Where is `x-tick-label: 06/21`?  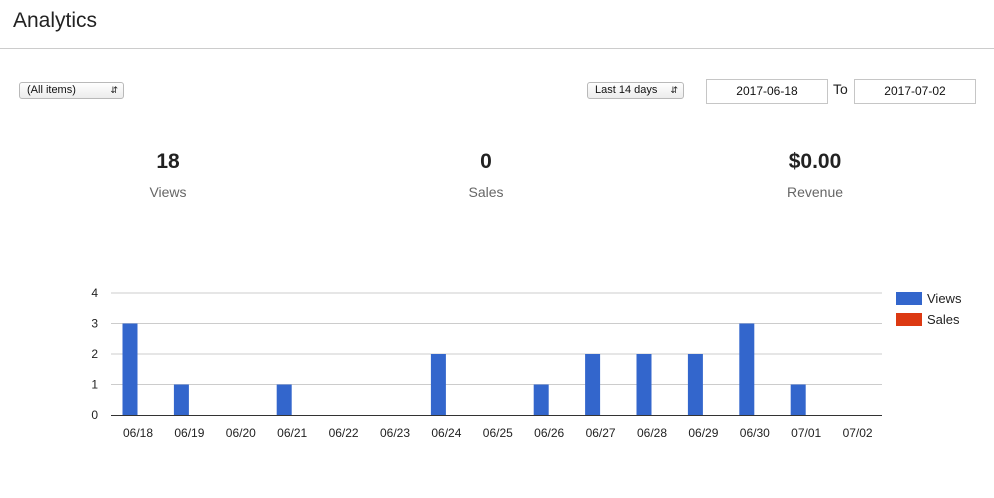 x-tick-label: 06/21 is located at coordinates (292, 433).